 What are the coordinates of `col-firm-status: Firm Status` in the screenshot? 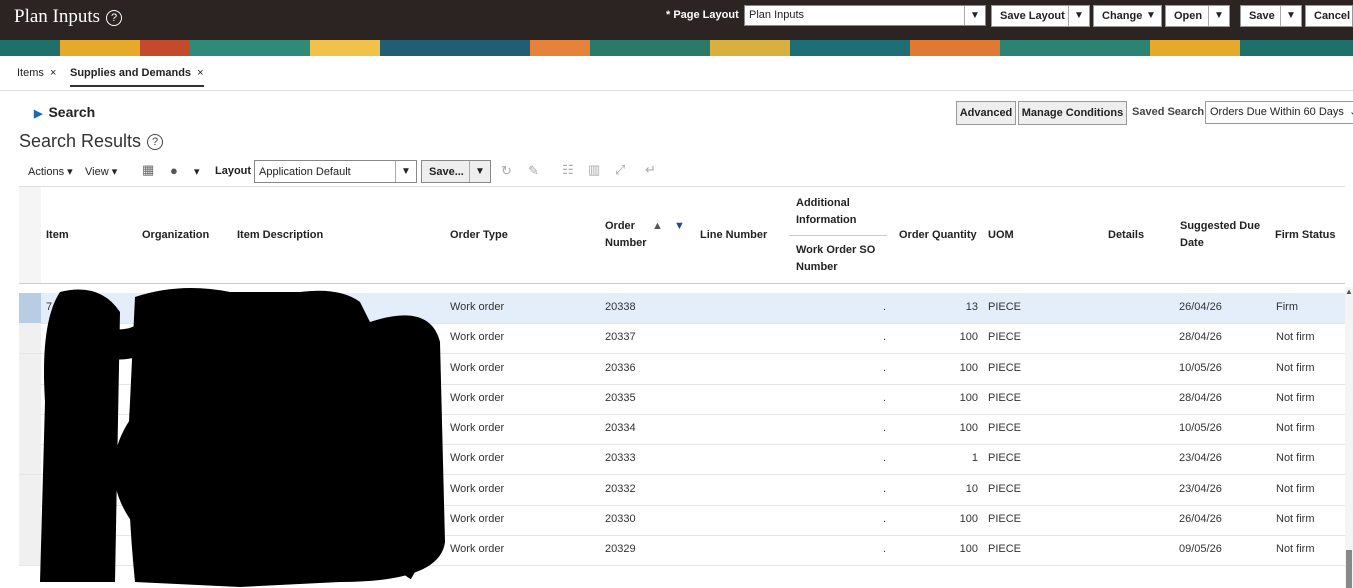 It's located at (1305, 235).